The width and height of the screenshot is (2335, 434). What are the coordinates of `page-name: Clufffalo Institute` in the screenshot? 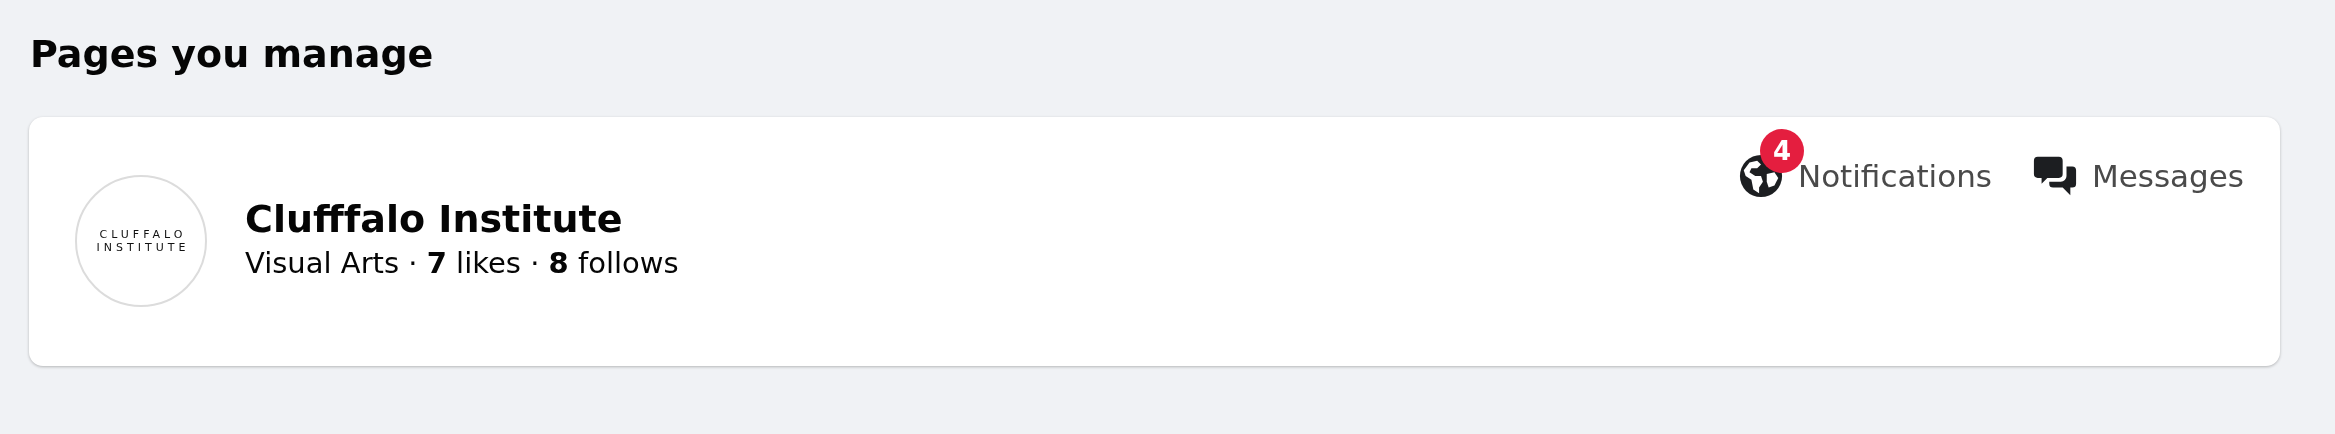 It's located at (462, 218).